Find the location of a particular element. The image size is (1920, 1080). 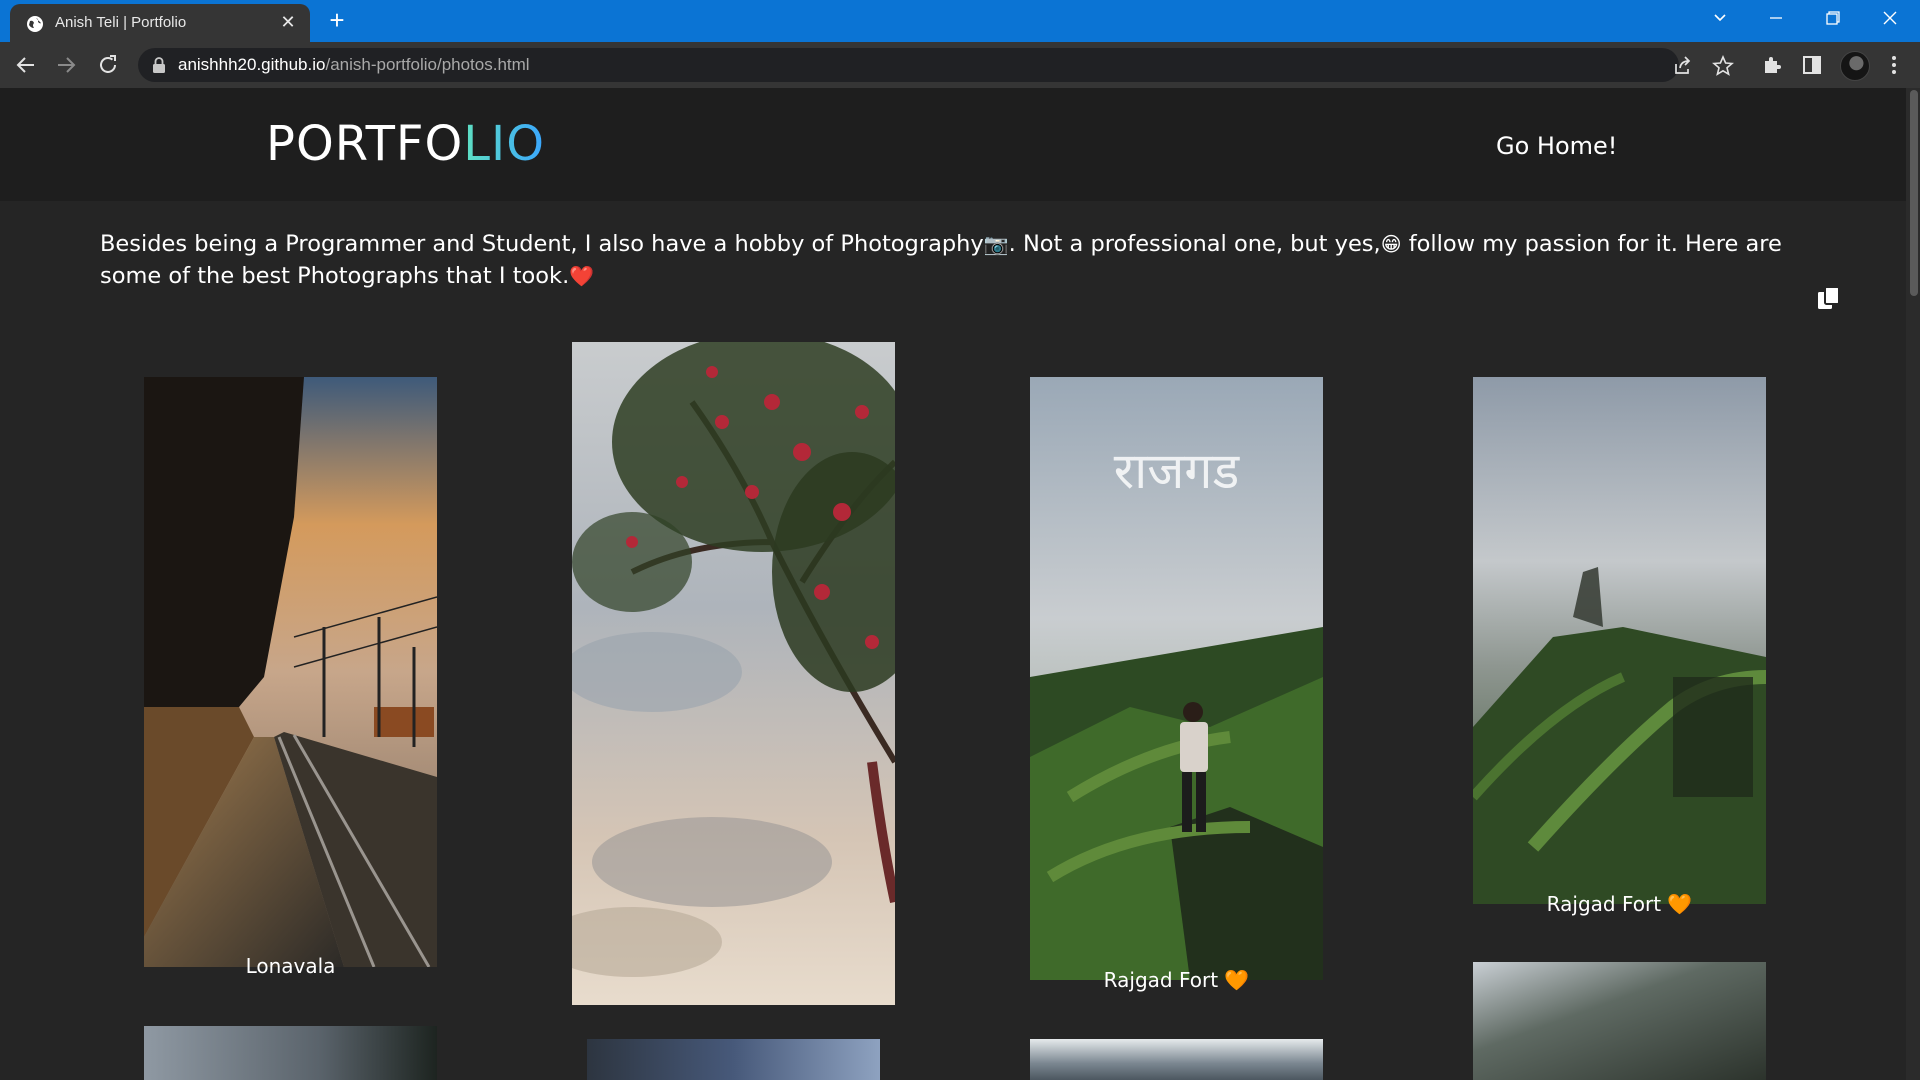

browser-tab-active: Anish Teli | Portfolio ✕ is located at coordinates (160, 23).